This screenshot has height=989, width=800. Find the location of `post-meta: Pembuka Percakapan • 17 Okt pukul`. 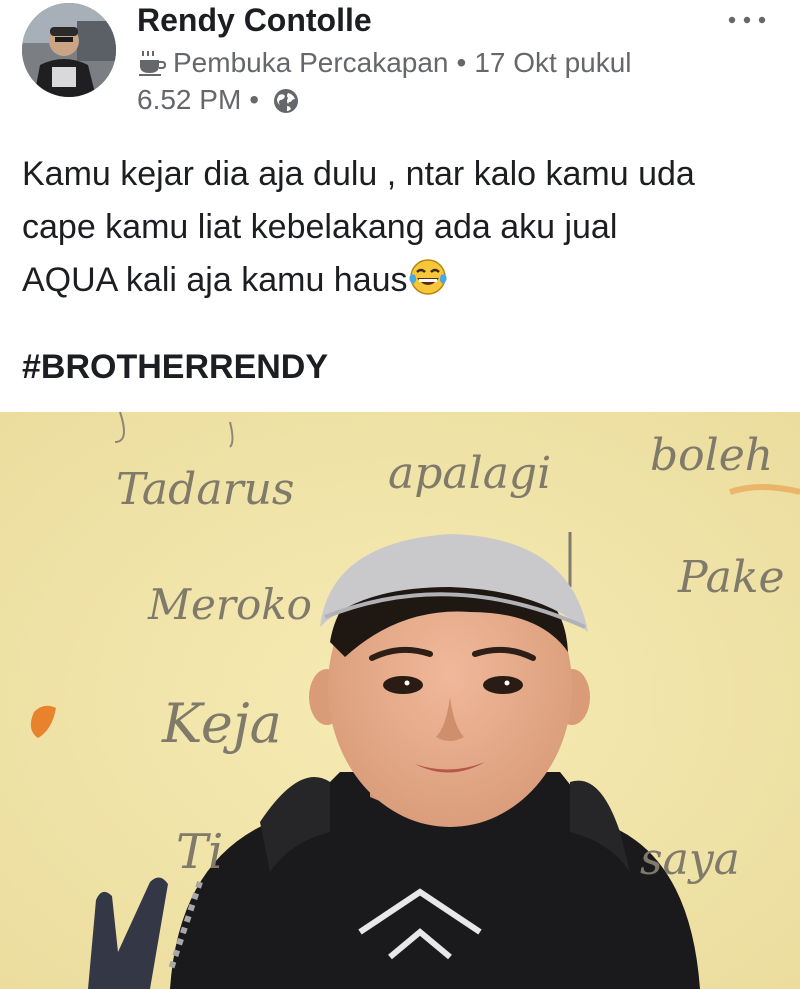

post-meta: Pembuka Percakapan • 17 Okt pukul is located at coordinates (384, 63).